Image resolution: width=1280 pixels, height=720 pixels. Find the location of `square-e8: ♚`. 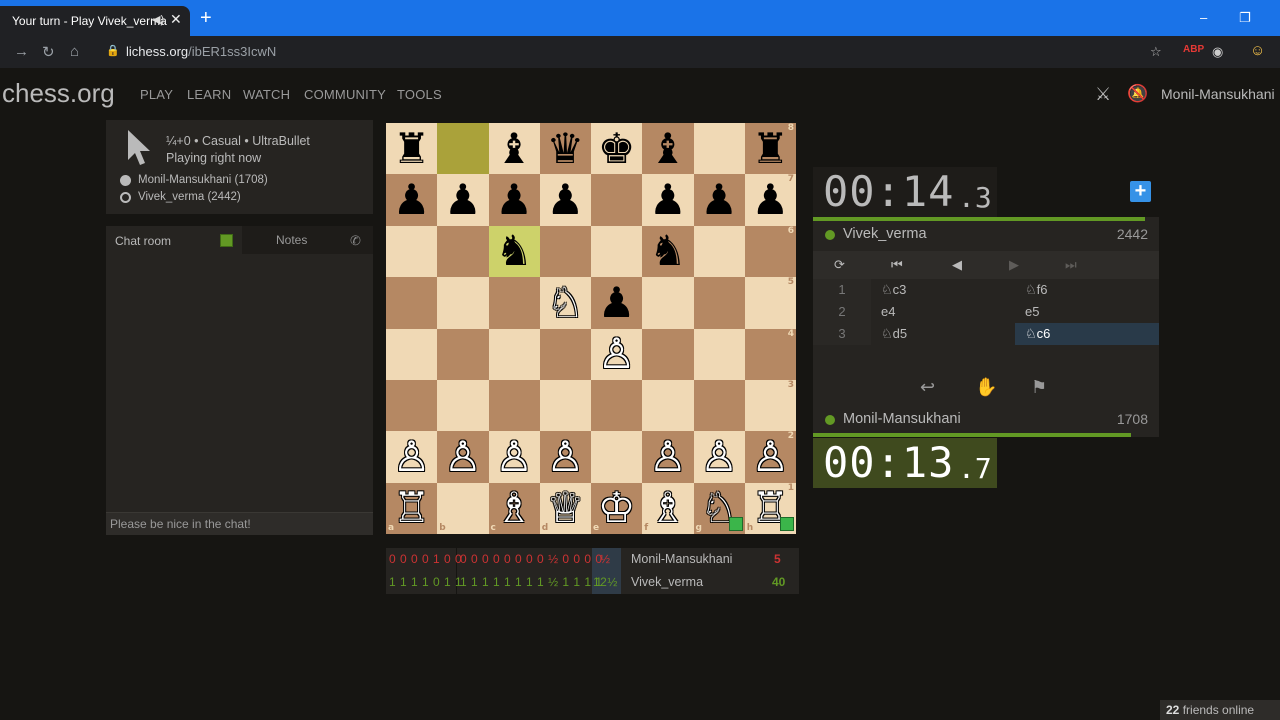

square-e8: ♚ is located at coordinates (617, 149).